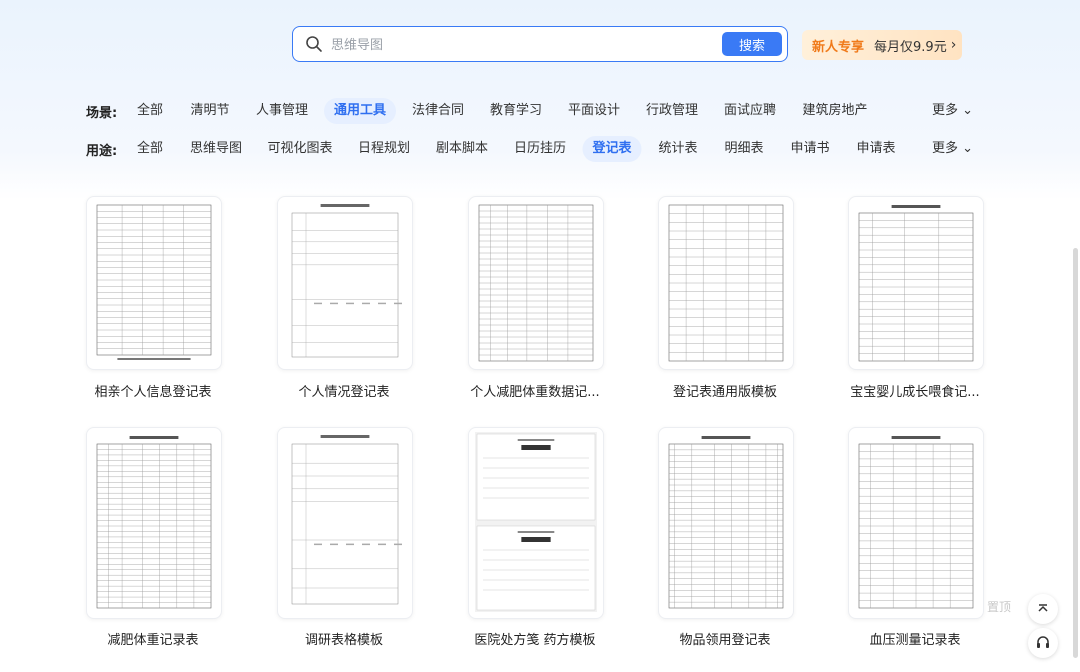 This screenshot has height=672, width=1080. I want to click on scene-chip: 通用工具, so click(360, 111).